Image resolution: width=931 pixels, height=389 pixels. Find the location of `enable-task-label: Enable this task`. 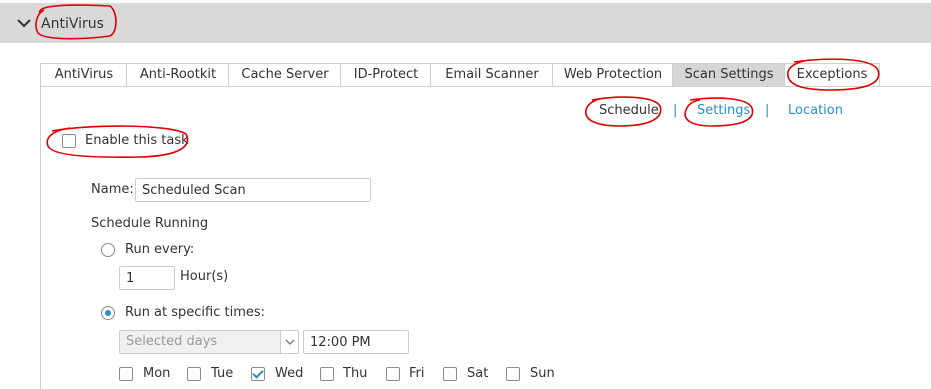

enable-task-label: Enable this task is located at coordinates (137, 140).